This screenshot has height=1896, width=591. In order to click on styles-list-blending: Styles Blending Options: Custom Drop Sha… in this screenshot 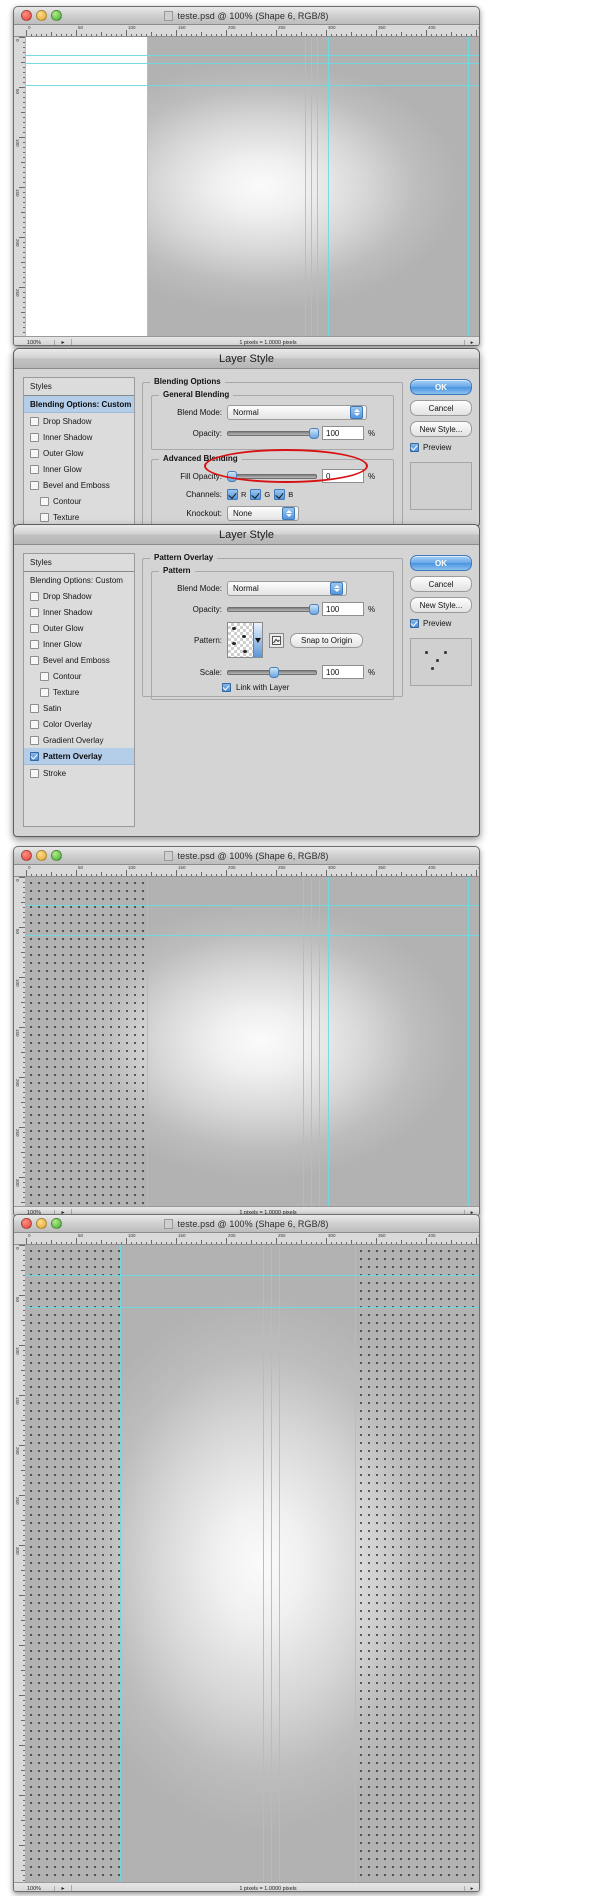, I will do `click(79, 451)`.